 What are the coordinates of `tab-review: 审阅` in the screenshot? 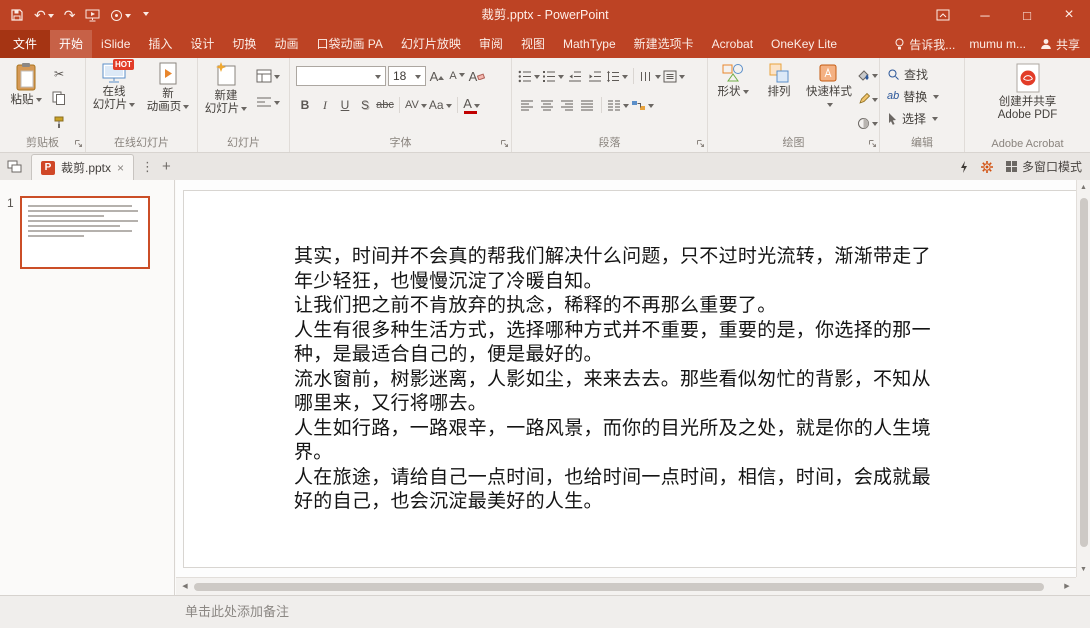 It's located at (491, 44).